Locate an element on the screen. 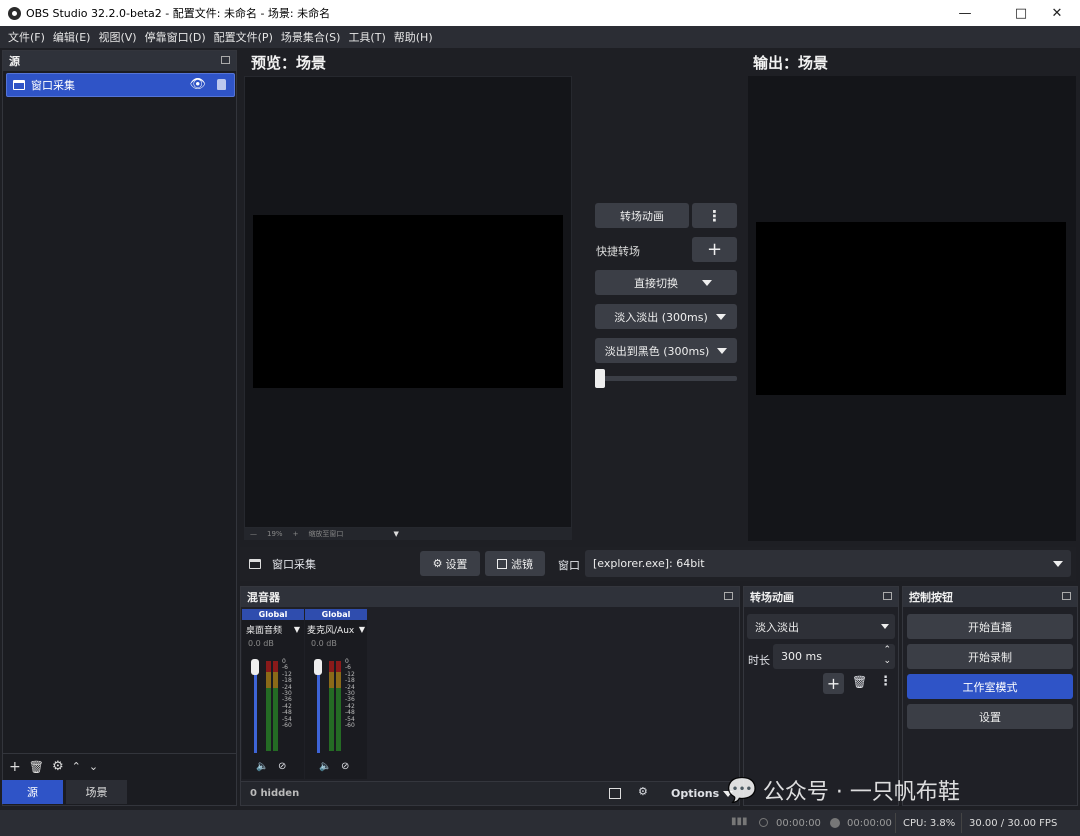 Image resolution: width=1080 pixels, height=836 pixels. mixer-settings-icon: ⚙ is located at coordinates (643, 791).